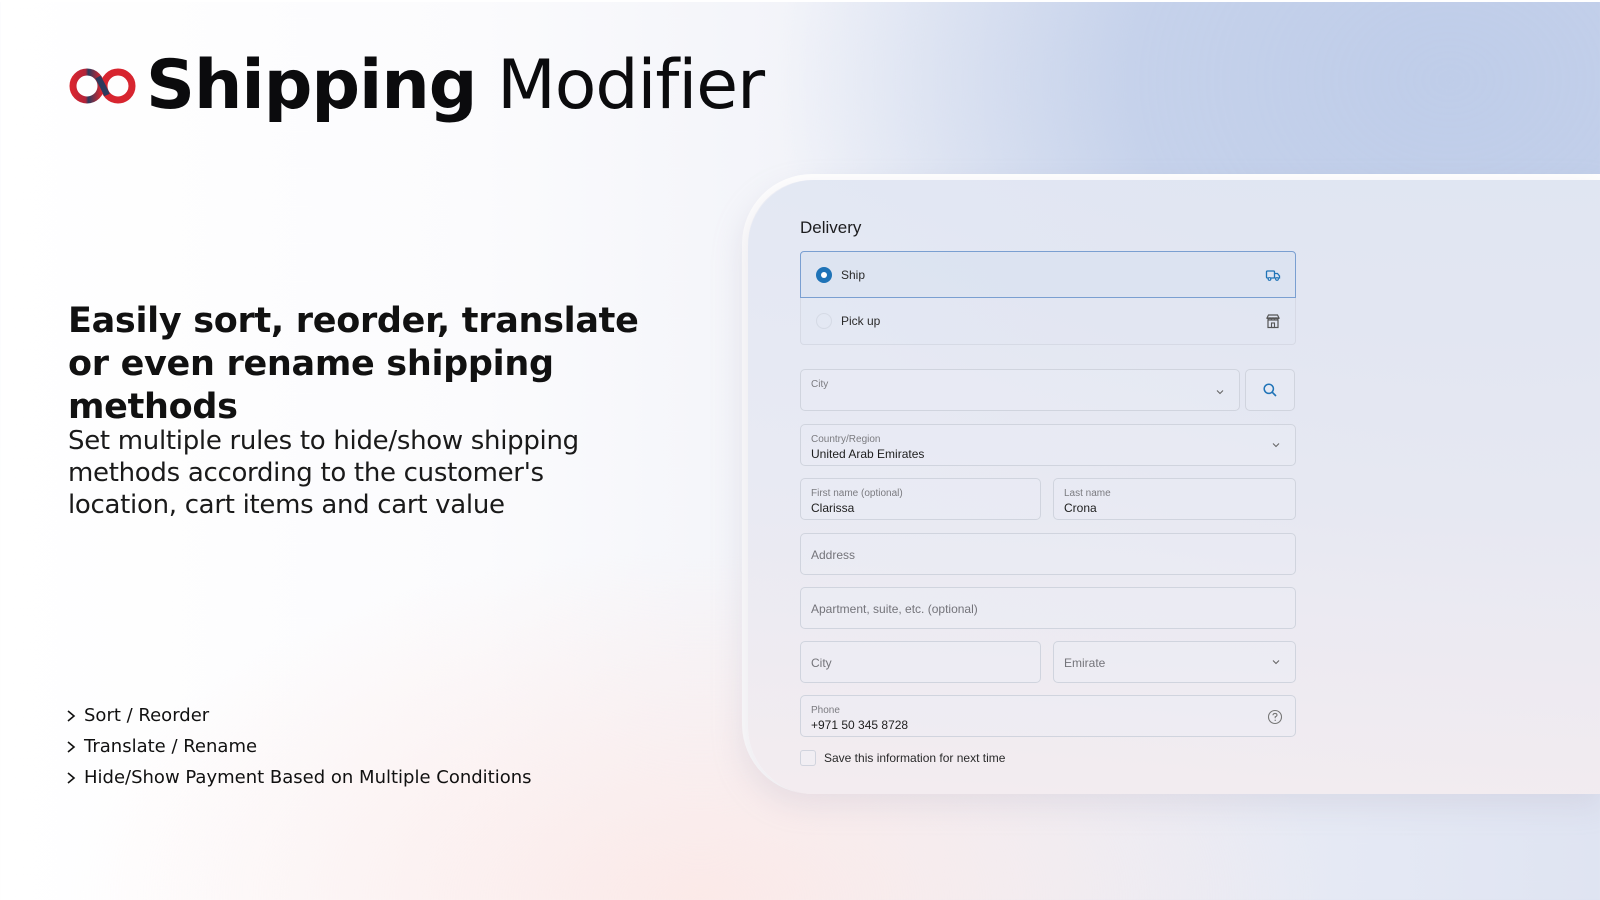 The width and height of the screenshot is (1600, 900). I want to click on infinity-logo-icon, so click(102, 86).